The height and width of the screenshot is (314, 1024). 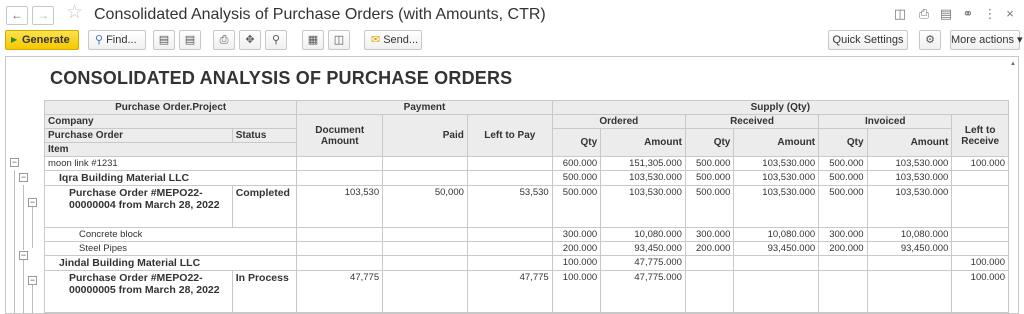 What do you see at coordinates (709, 248) in the screenshot?
I see `cell-rq: 200.000` at bounding box center [709, 248].